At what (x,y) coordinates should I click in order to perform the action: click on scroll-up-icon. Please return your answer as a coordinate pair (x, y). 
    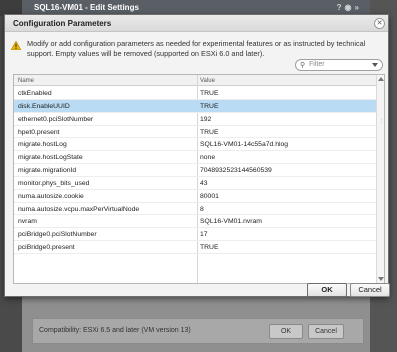
    Looking at the image, I should click on (381, 79).